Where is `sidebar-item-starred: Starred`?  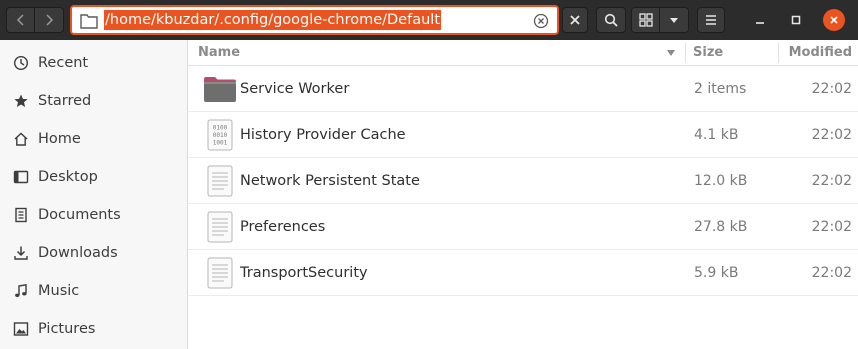
sidebar-item-starred: Starred is located at coordinates (93, 101).